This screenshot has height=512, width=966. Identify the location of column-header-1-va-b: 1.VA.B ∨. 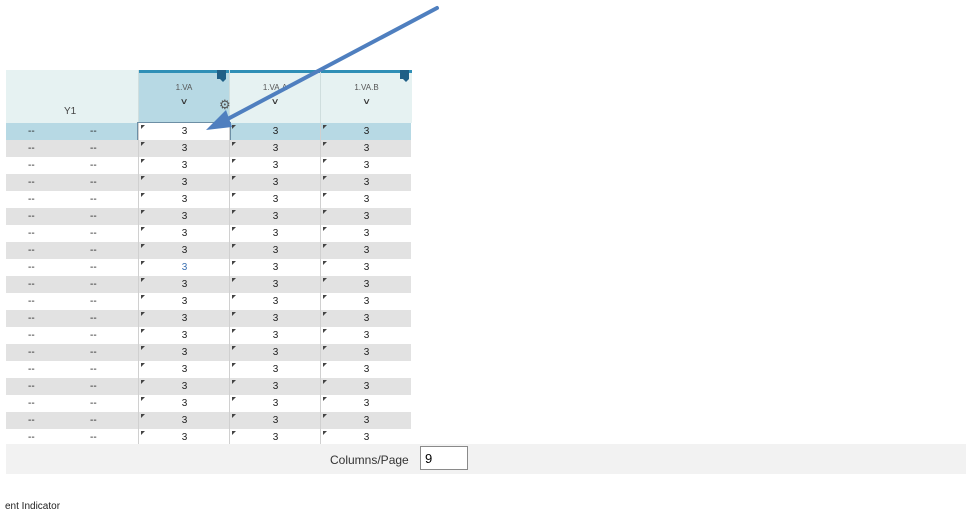
(366, 96).